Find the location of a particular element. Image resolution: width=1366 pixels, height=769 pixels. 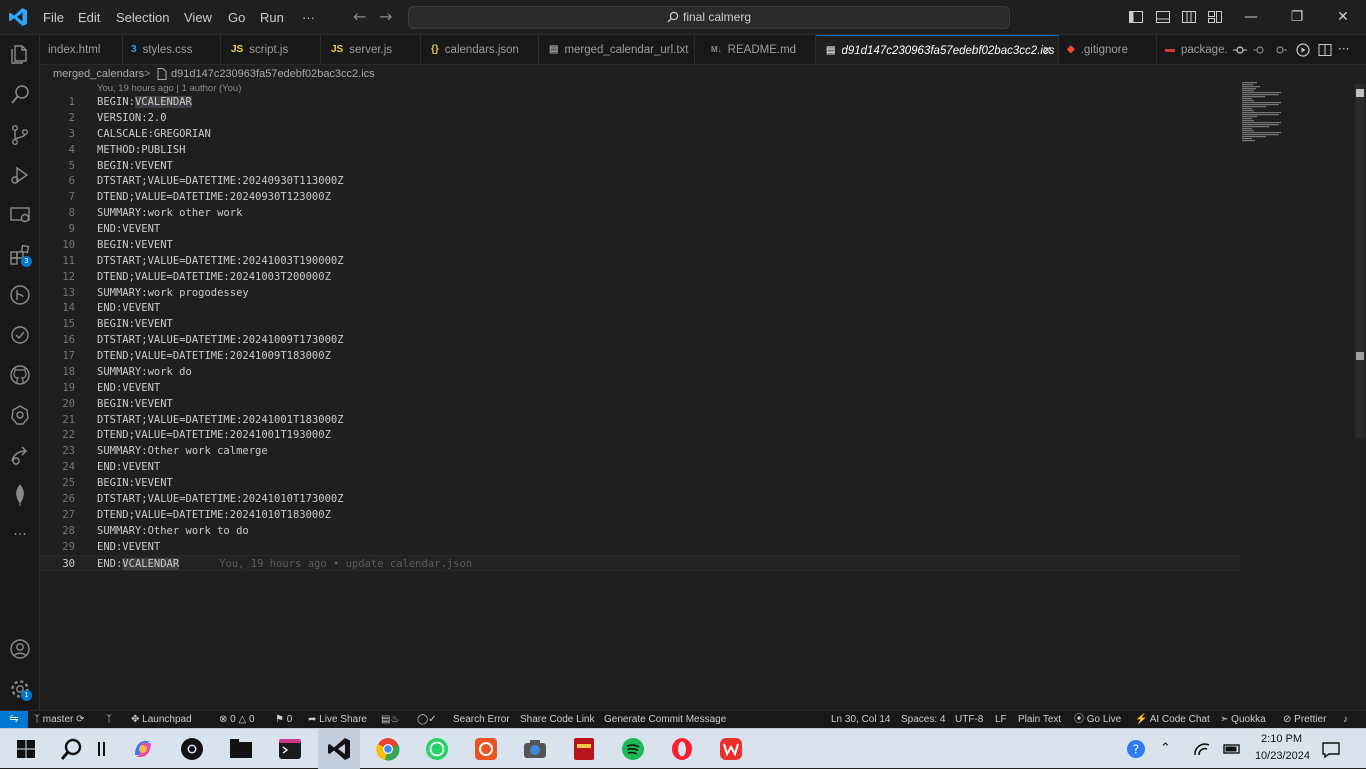

launchpad-status: ✥ Launchpad is located at coordinates (161, 719).